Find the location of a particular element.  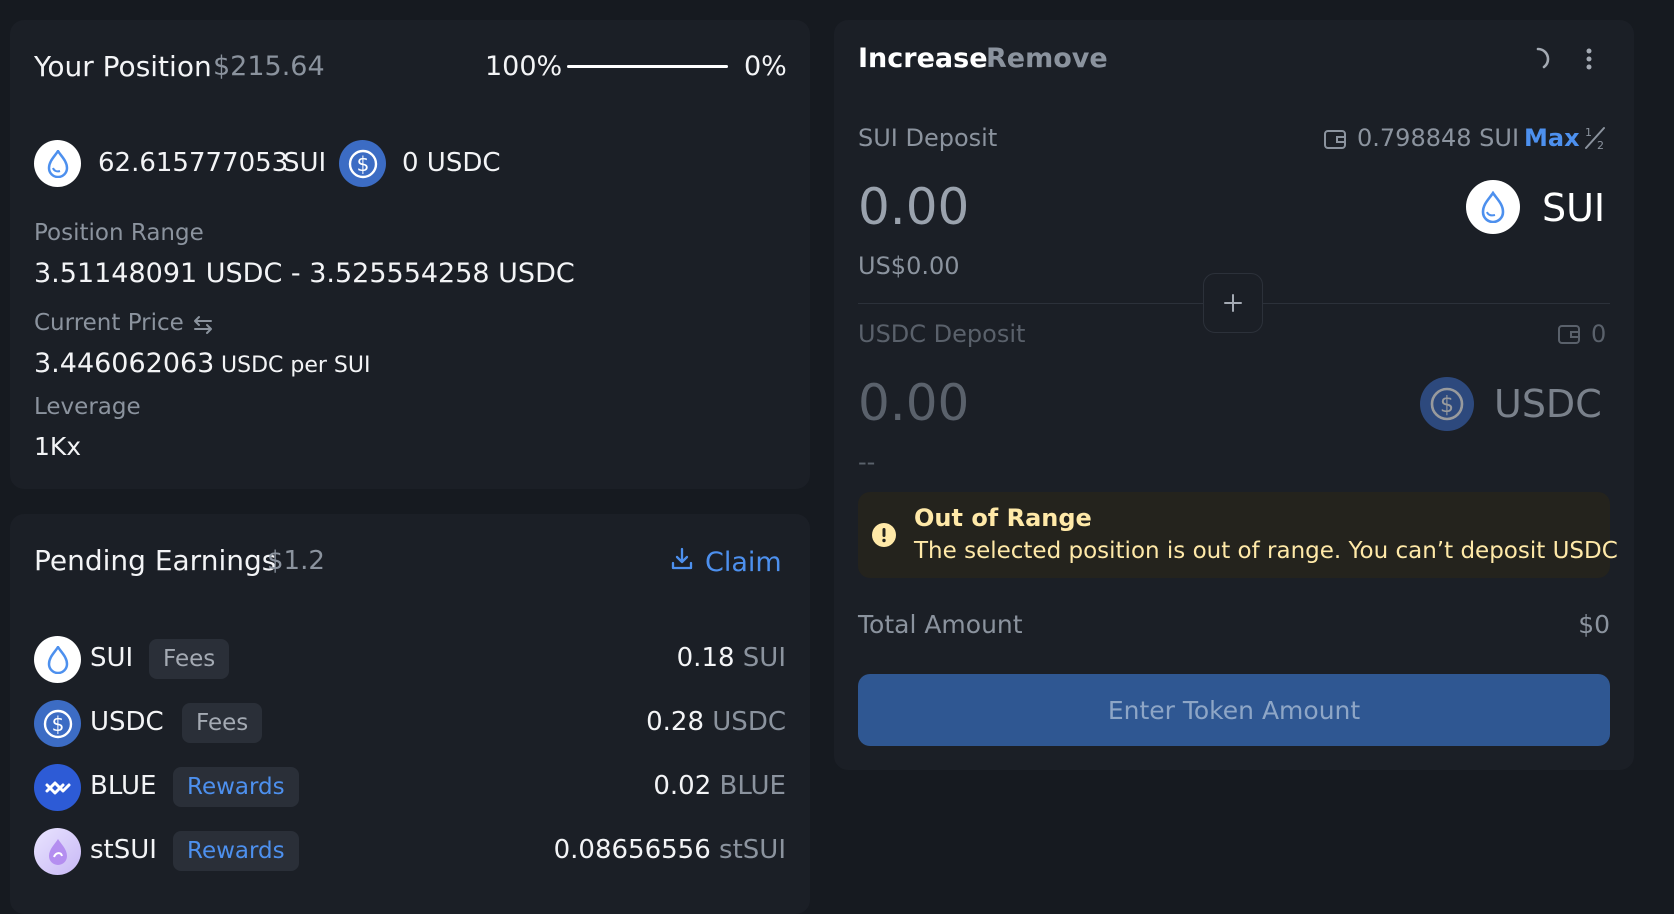

price-value: 3.446062063 is located at coordinates (124, 363).